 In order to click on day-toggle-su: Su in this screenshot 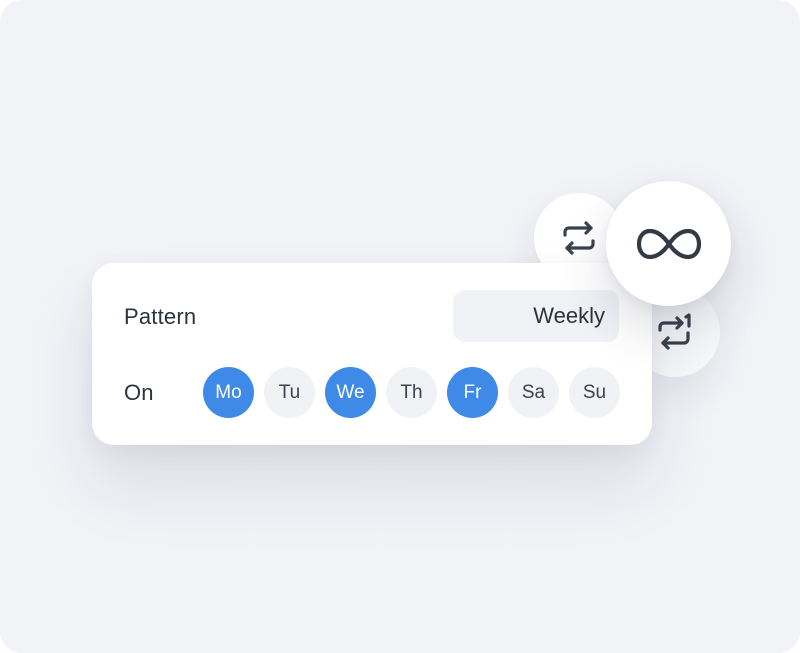, I will do `click(594, 392)`.